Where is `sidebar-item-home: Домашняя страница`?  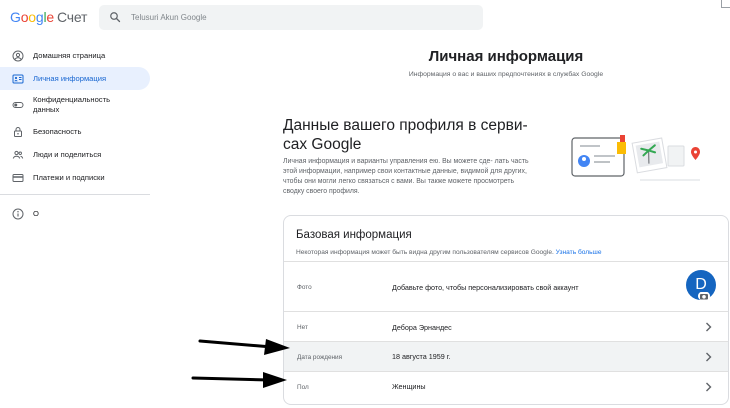
sidebar-item-home: Домашняя страница is located at coordinates (75, 55).